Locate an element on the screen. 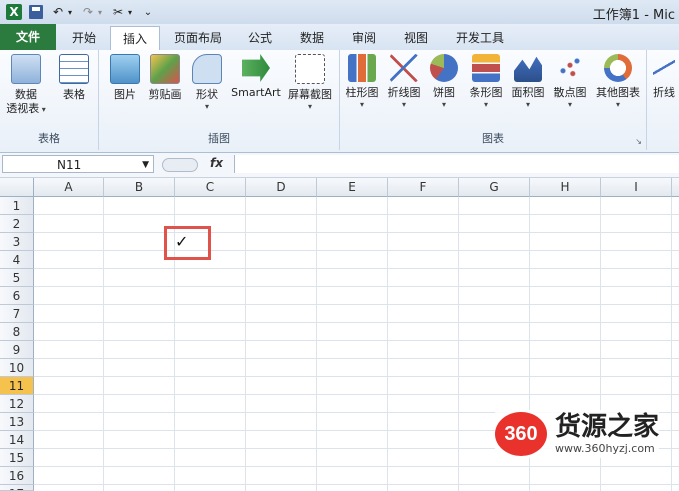 This screenshot has height=491, width=679. name-box-dropdown-icon: ▼ is located at coordinates (145, 165).